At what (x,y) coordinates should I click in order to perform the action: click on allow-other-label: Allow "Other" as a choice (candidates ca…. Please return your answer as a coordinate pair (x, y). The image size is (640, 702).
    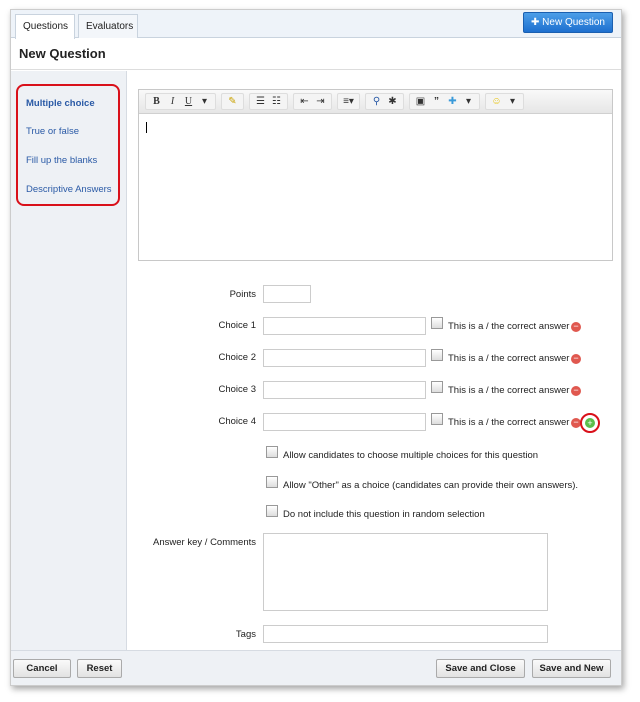
    Looking at the image, I should click on (431, 485).